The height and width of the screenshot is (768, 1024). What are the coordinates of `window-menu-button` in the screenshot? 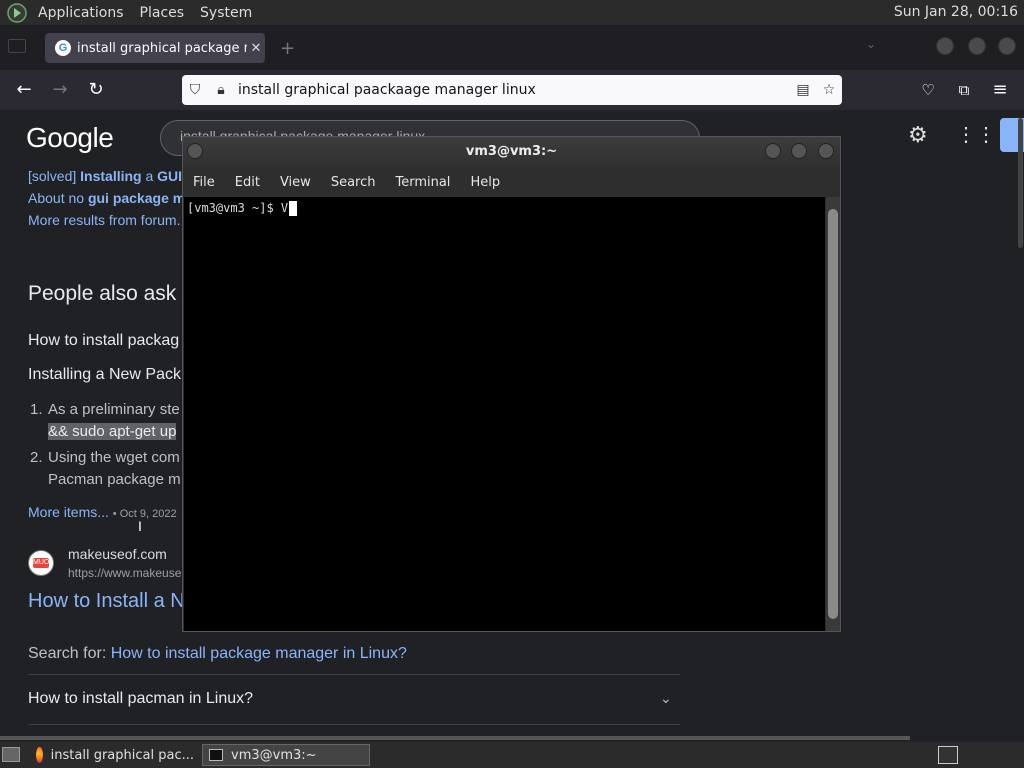 It's located at (195, 151).